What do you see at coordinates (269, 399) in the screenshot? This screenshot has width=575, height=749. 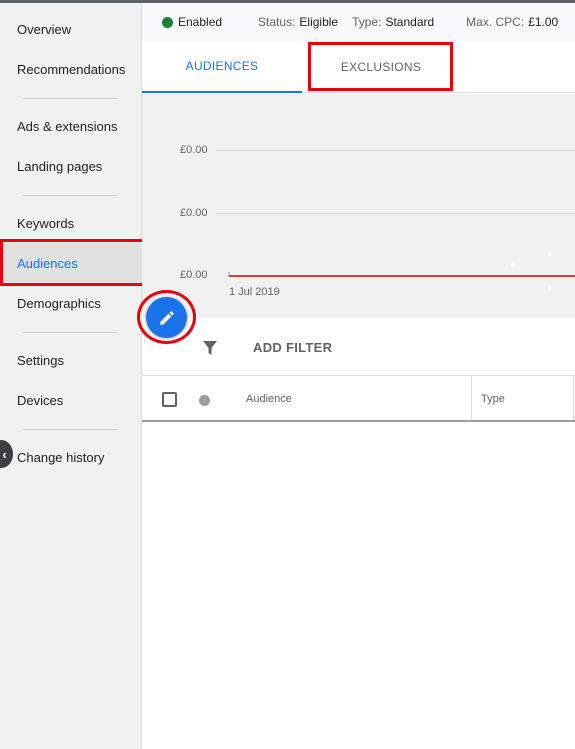 I see `column-header-audience: Audience` at bounding box center [269, 399].